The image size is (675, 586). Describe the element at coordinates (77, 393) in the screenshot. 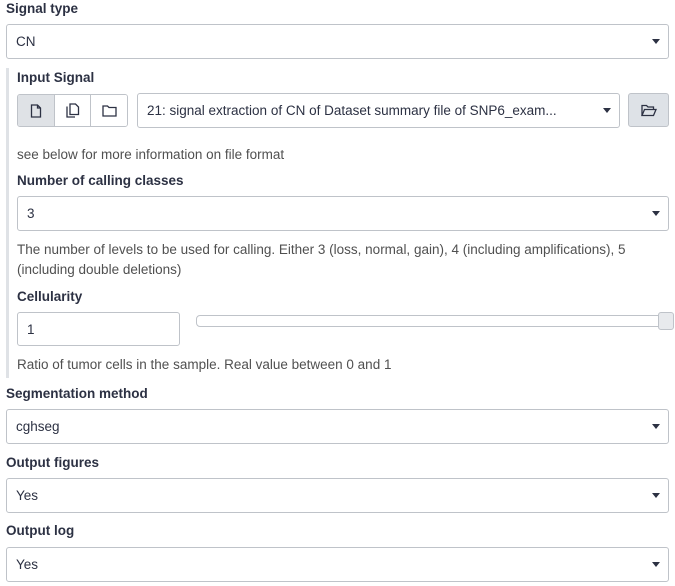

I see `segmentation-method-label: Segmentation method` at that location.